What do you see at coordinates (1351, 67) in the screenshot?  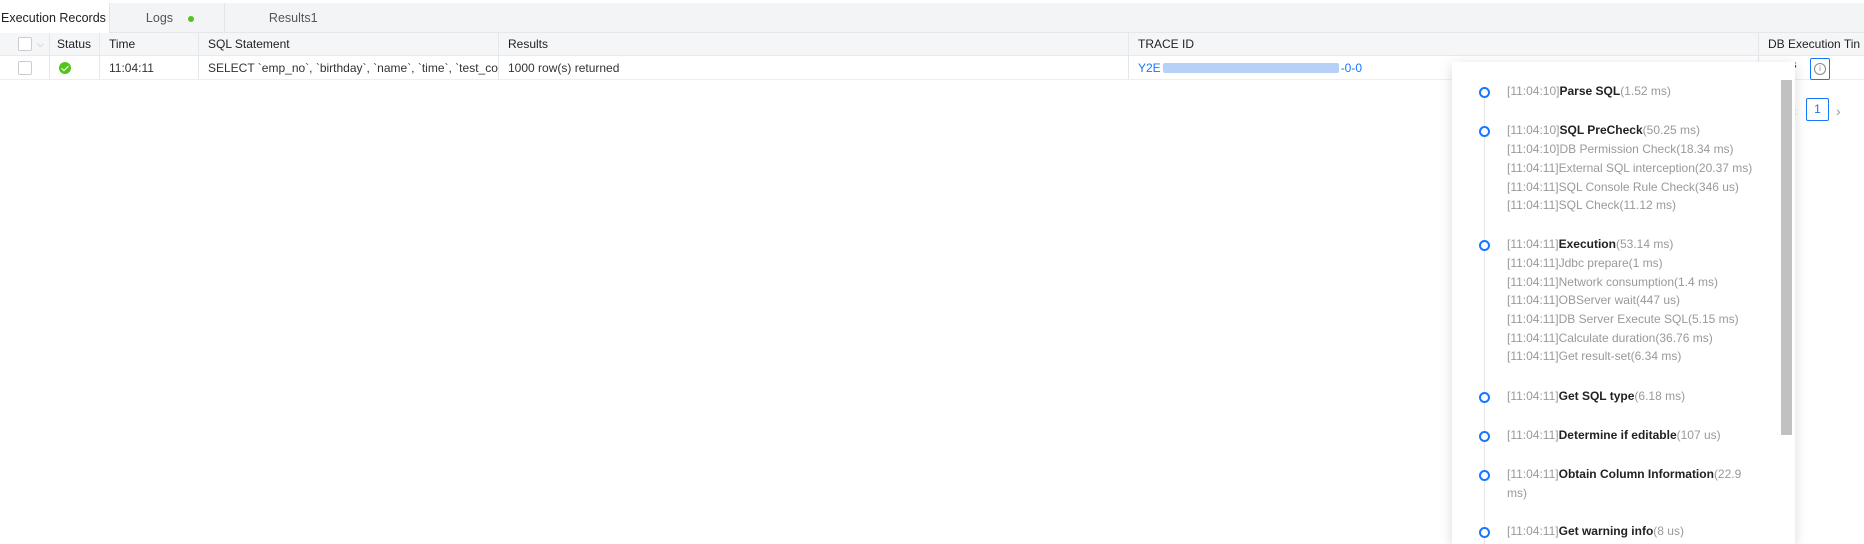 I see `trace-id-suffix: -0-0` at bounding box center [1351, 67].